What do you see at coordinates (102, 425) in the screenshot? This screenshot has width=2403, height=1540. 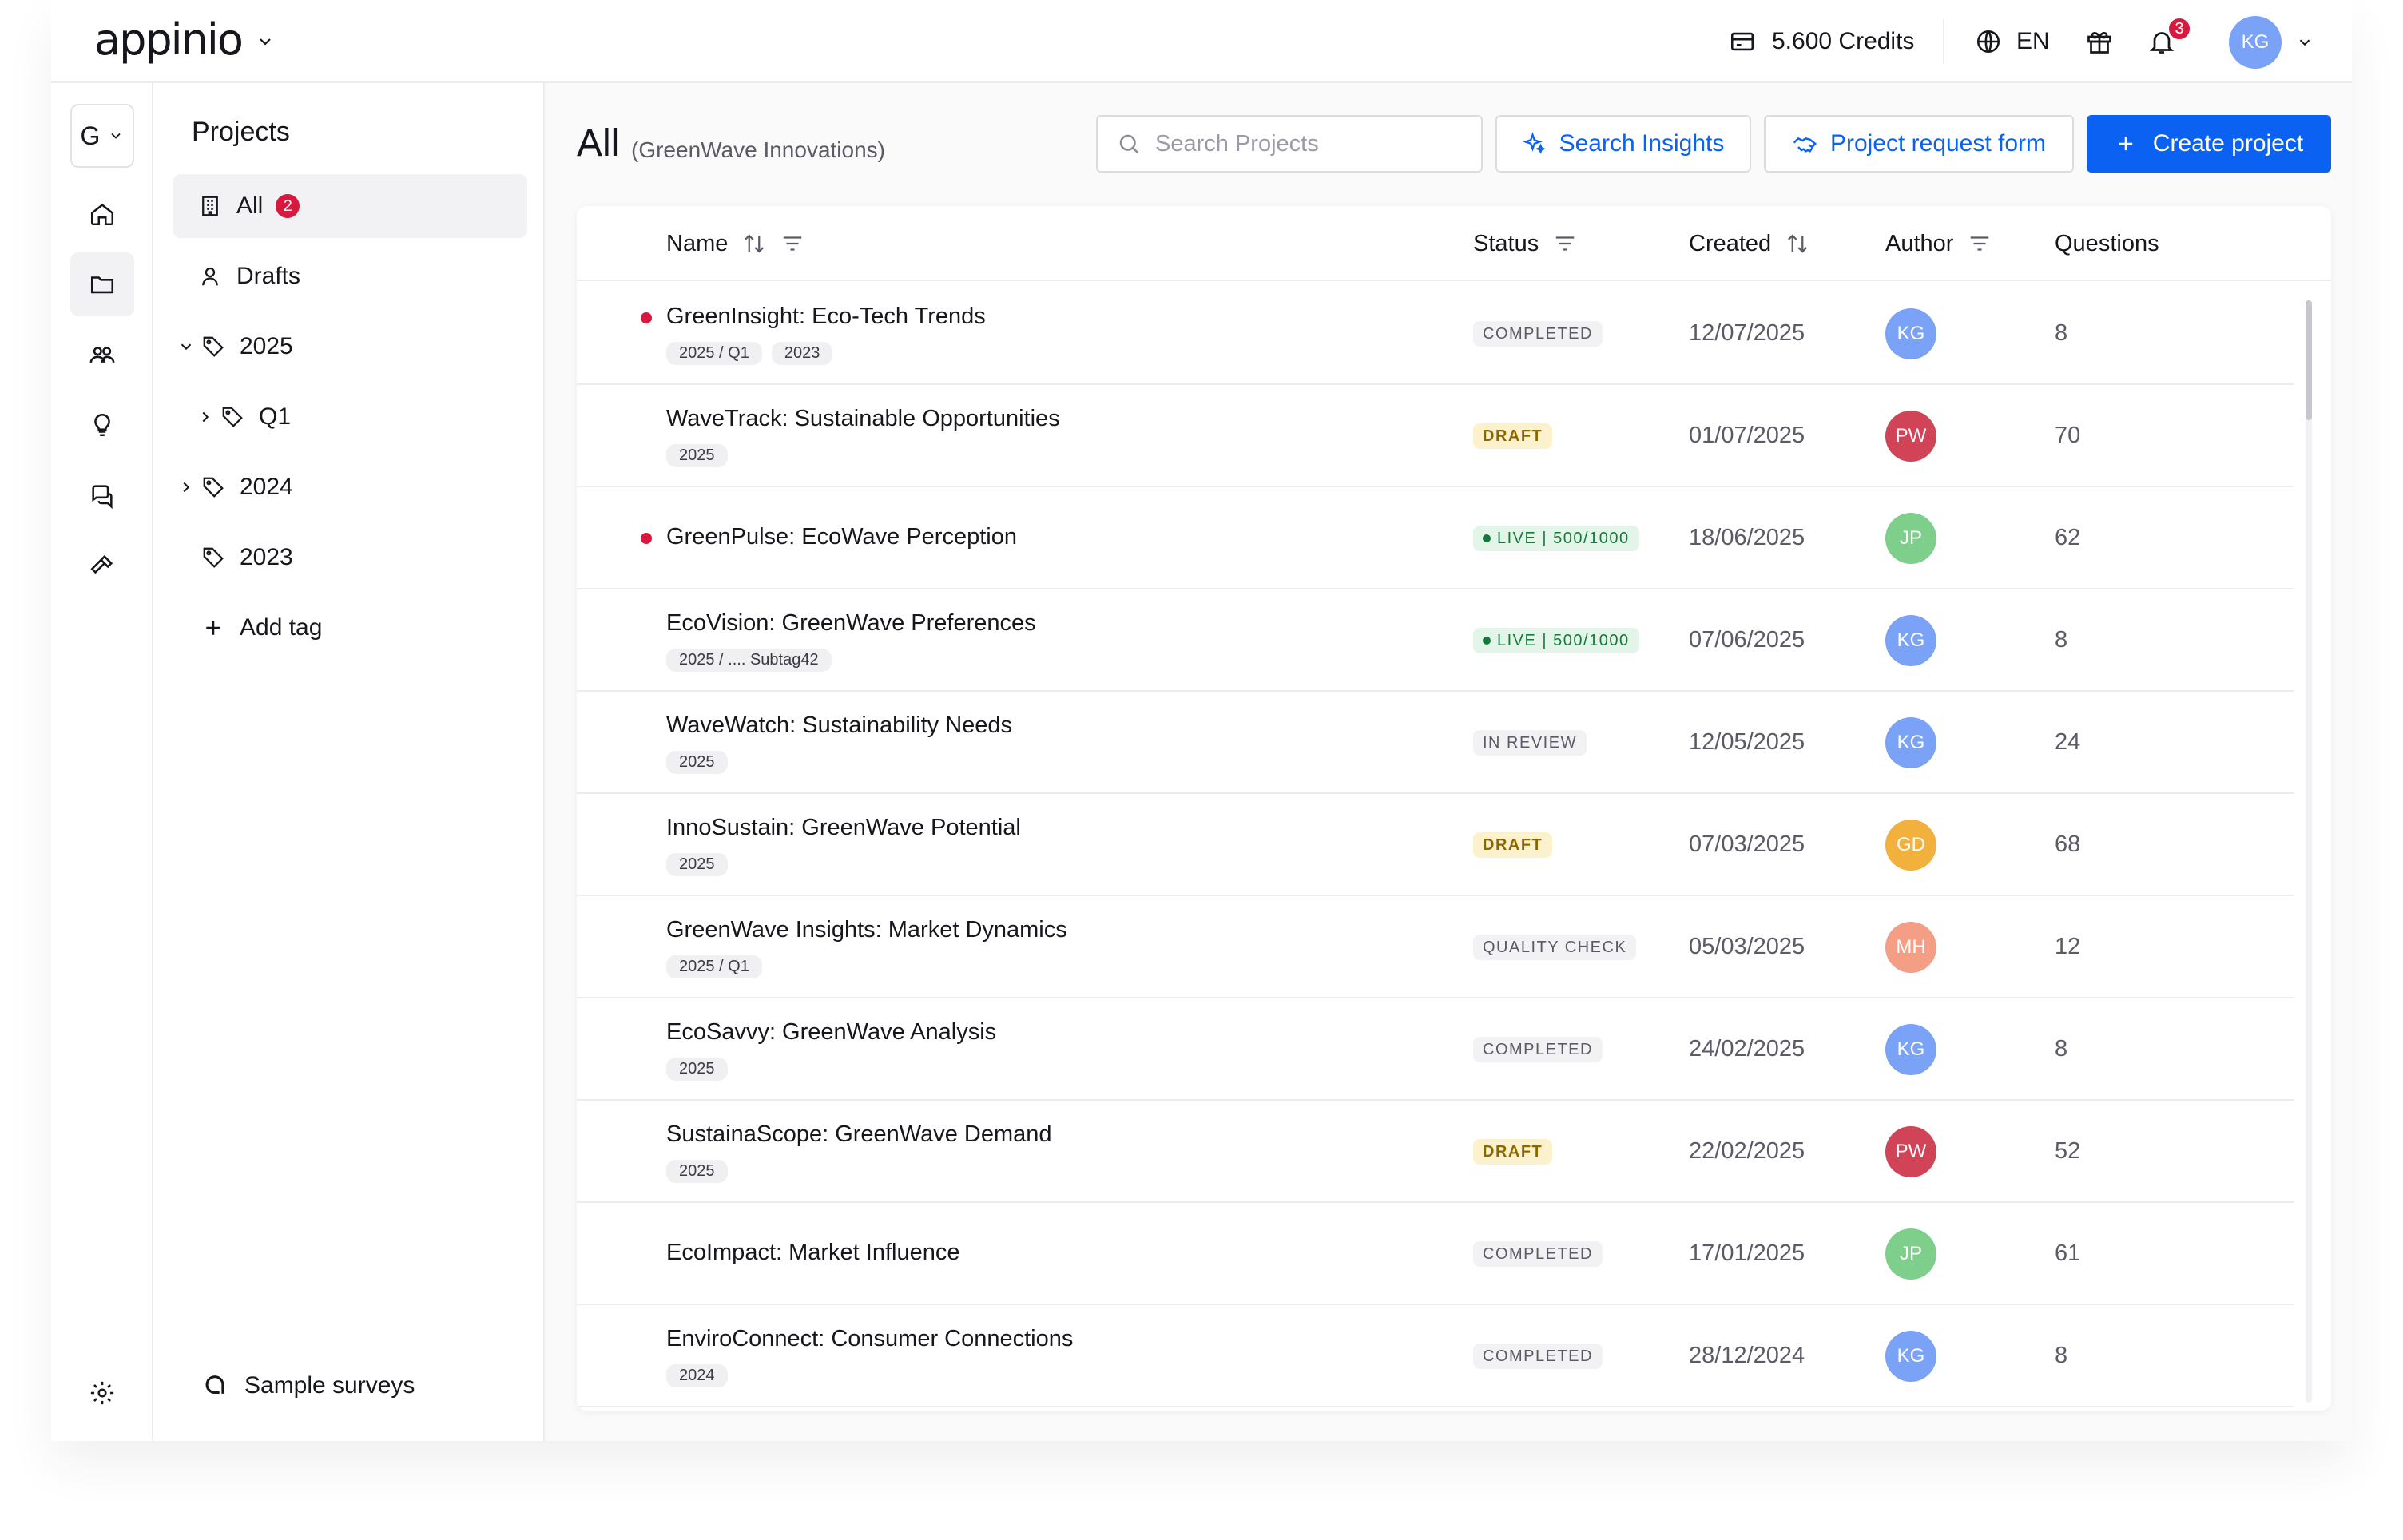 I see `nav-insights` at bounding box center [102, 425].